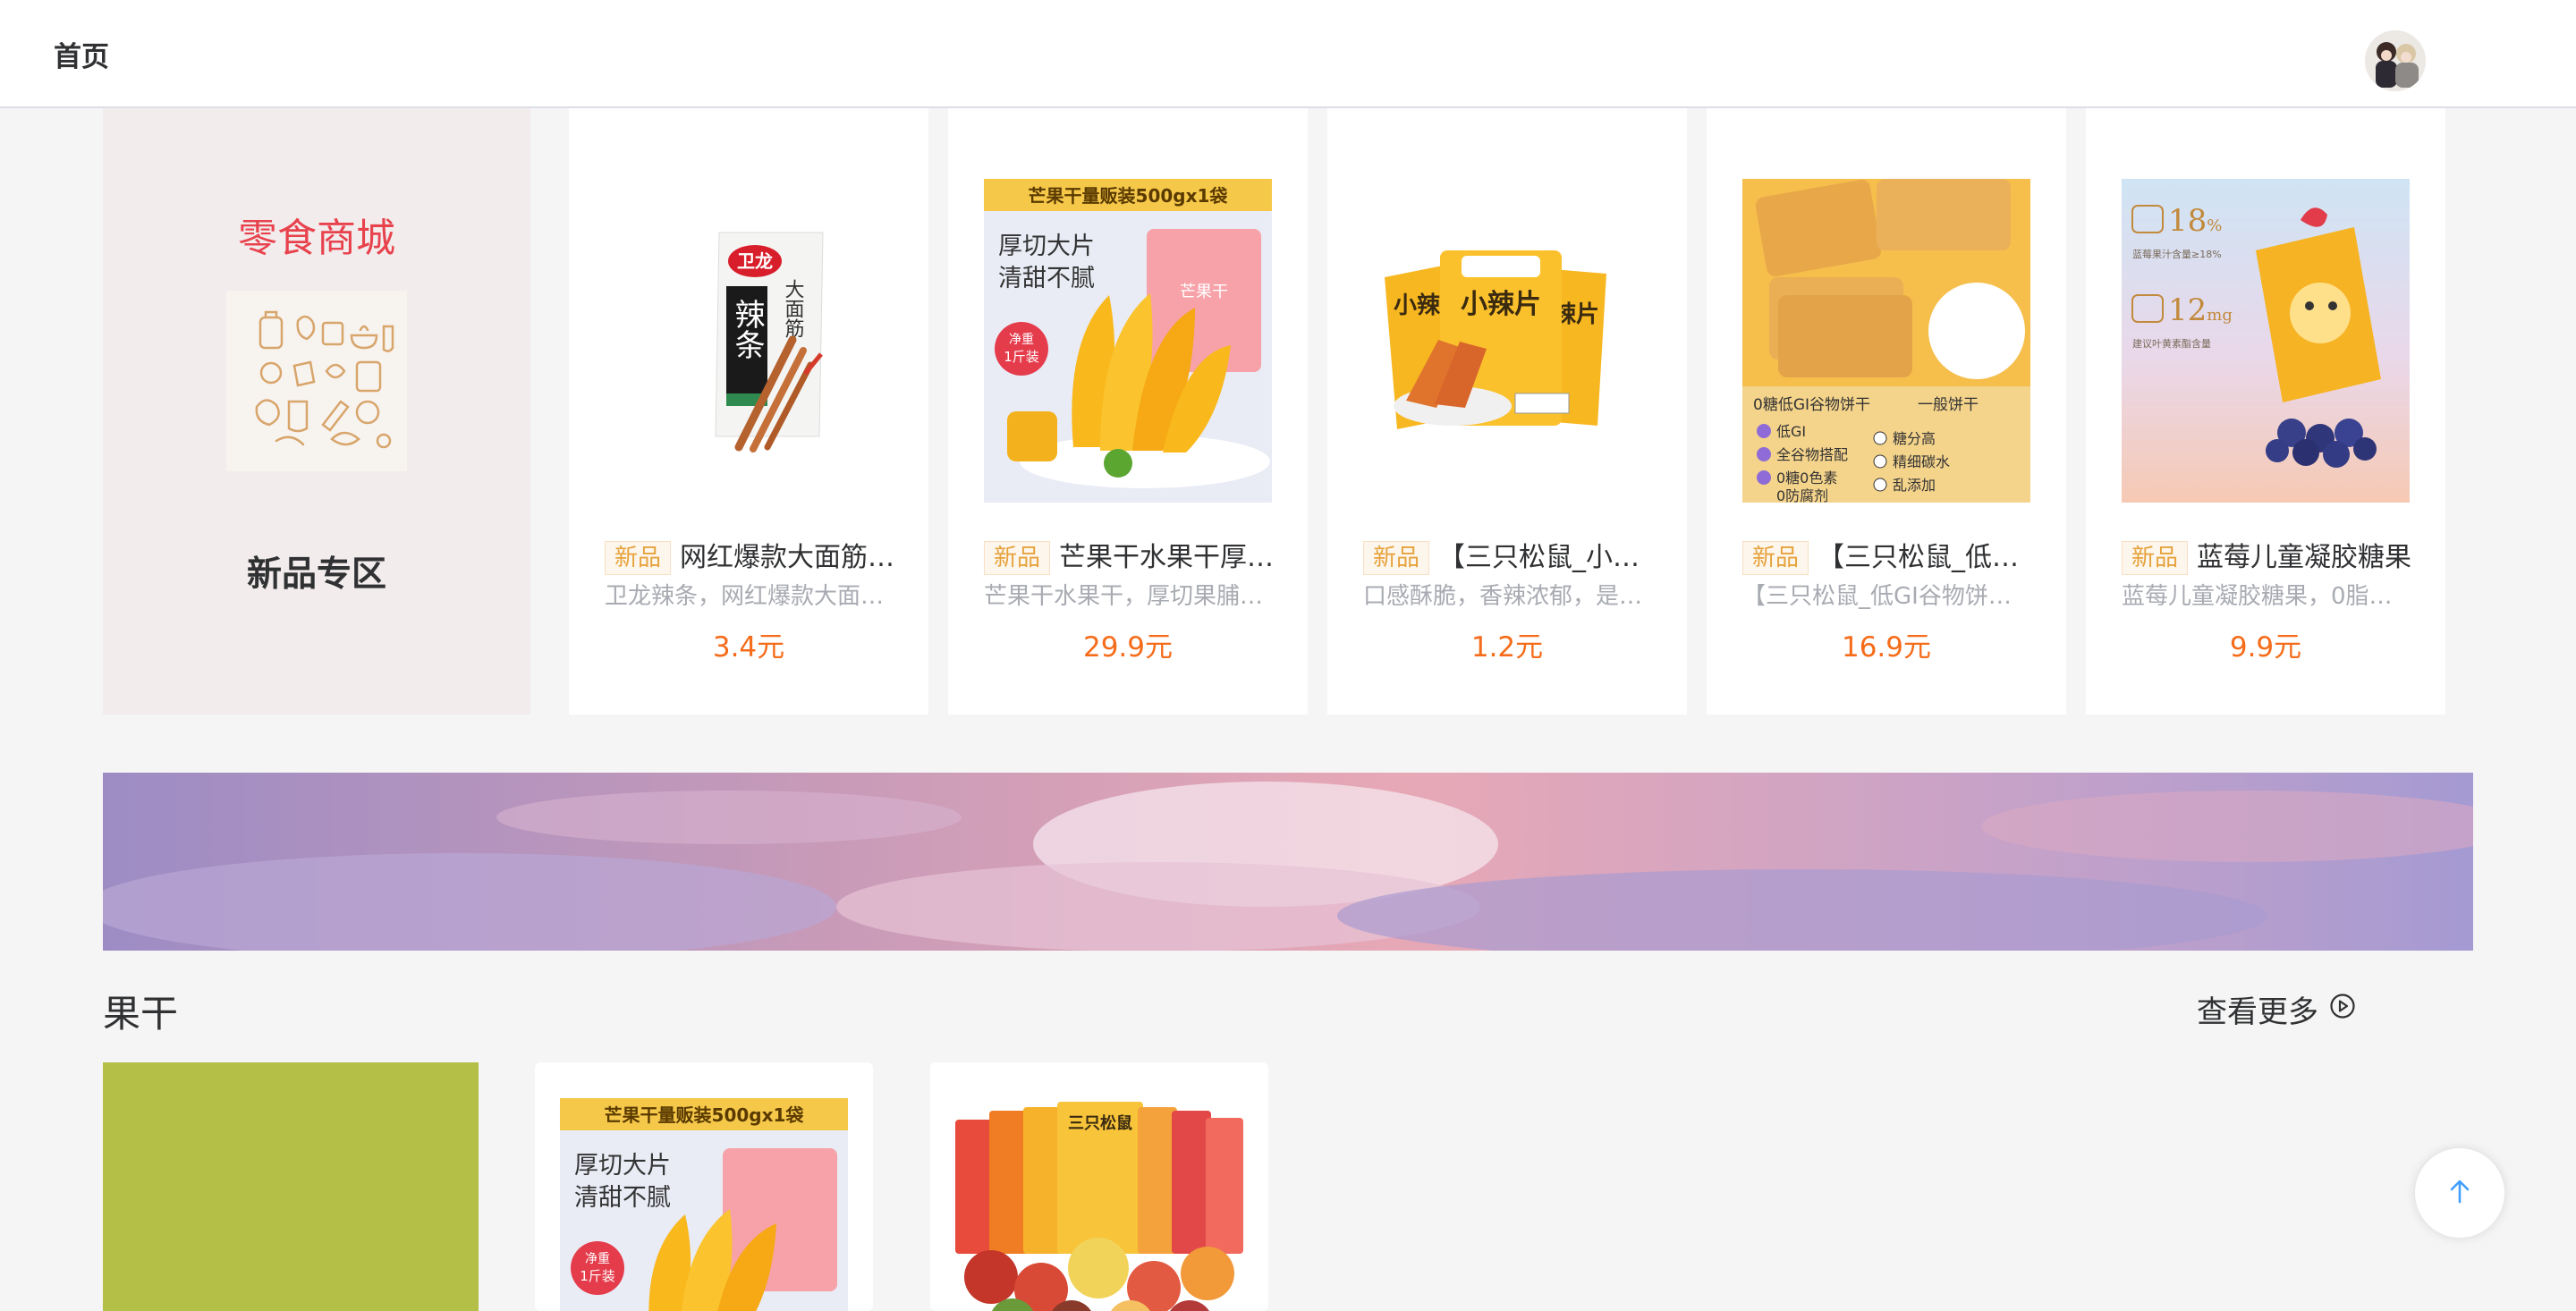 Image resolution: width=2576 pixels, height=1311 pixels. I want to click on svg-text: 蓝莓果汁含量≥18%, so click(2177, 254).